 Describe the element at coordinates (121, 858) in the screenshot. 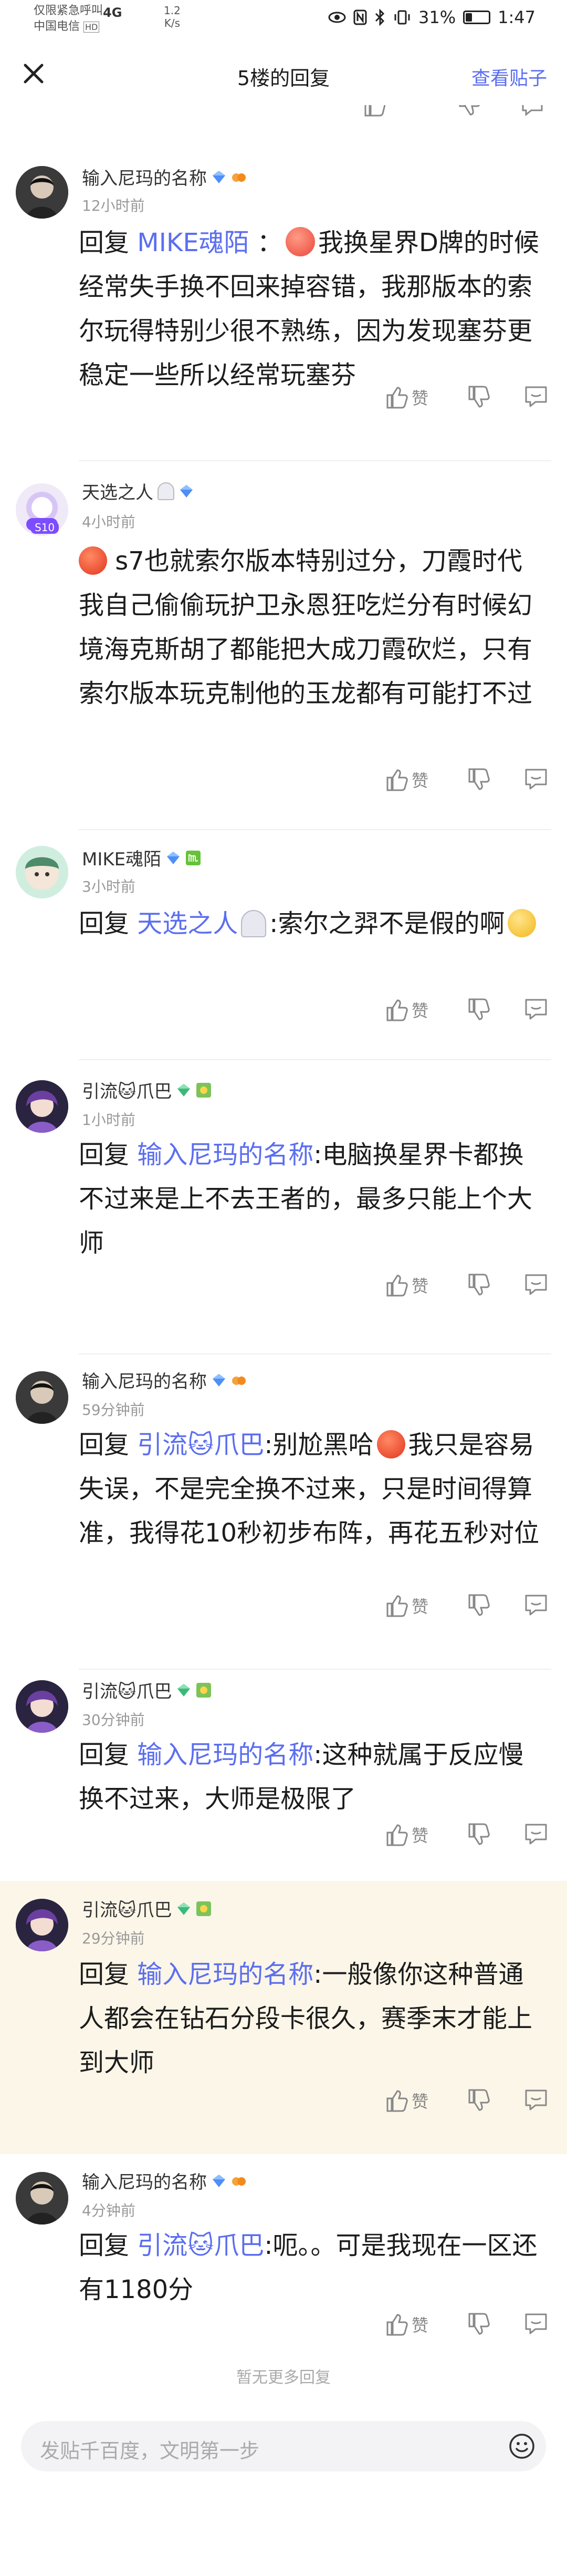

I see `username: MIKE魂陌` at that location.